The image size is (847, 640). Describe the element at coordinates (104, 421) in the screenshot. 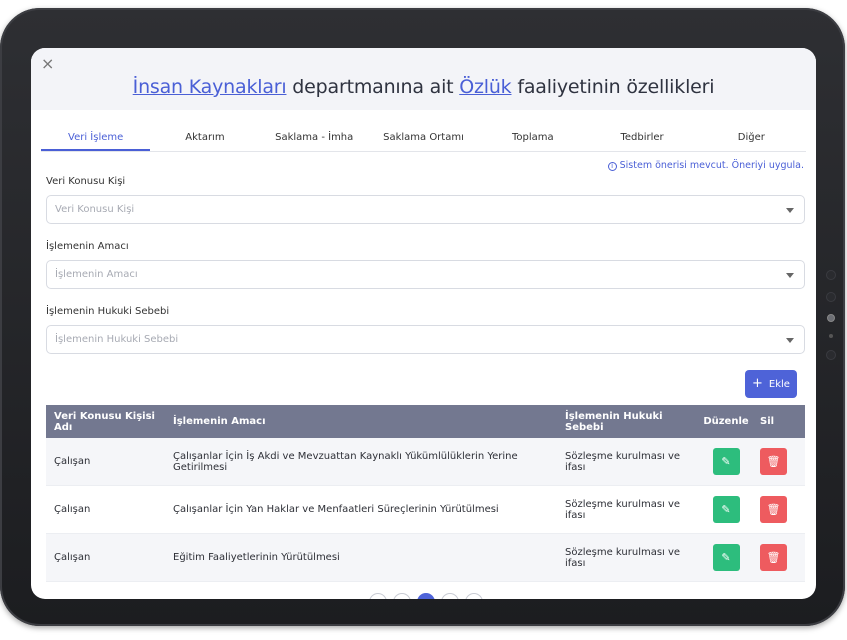

I see `header-subject: Veri Konusu Kişisi Adı` at that location.